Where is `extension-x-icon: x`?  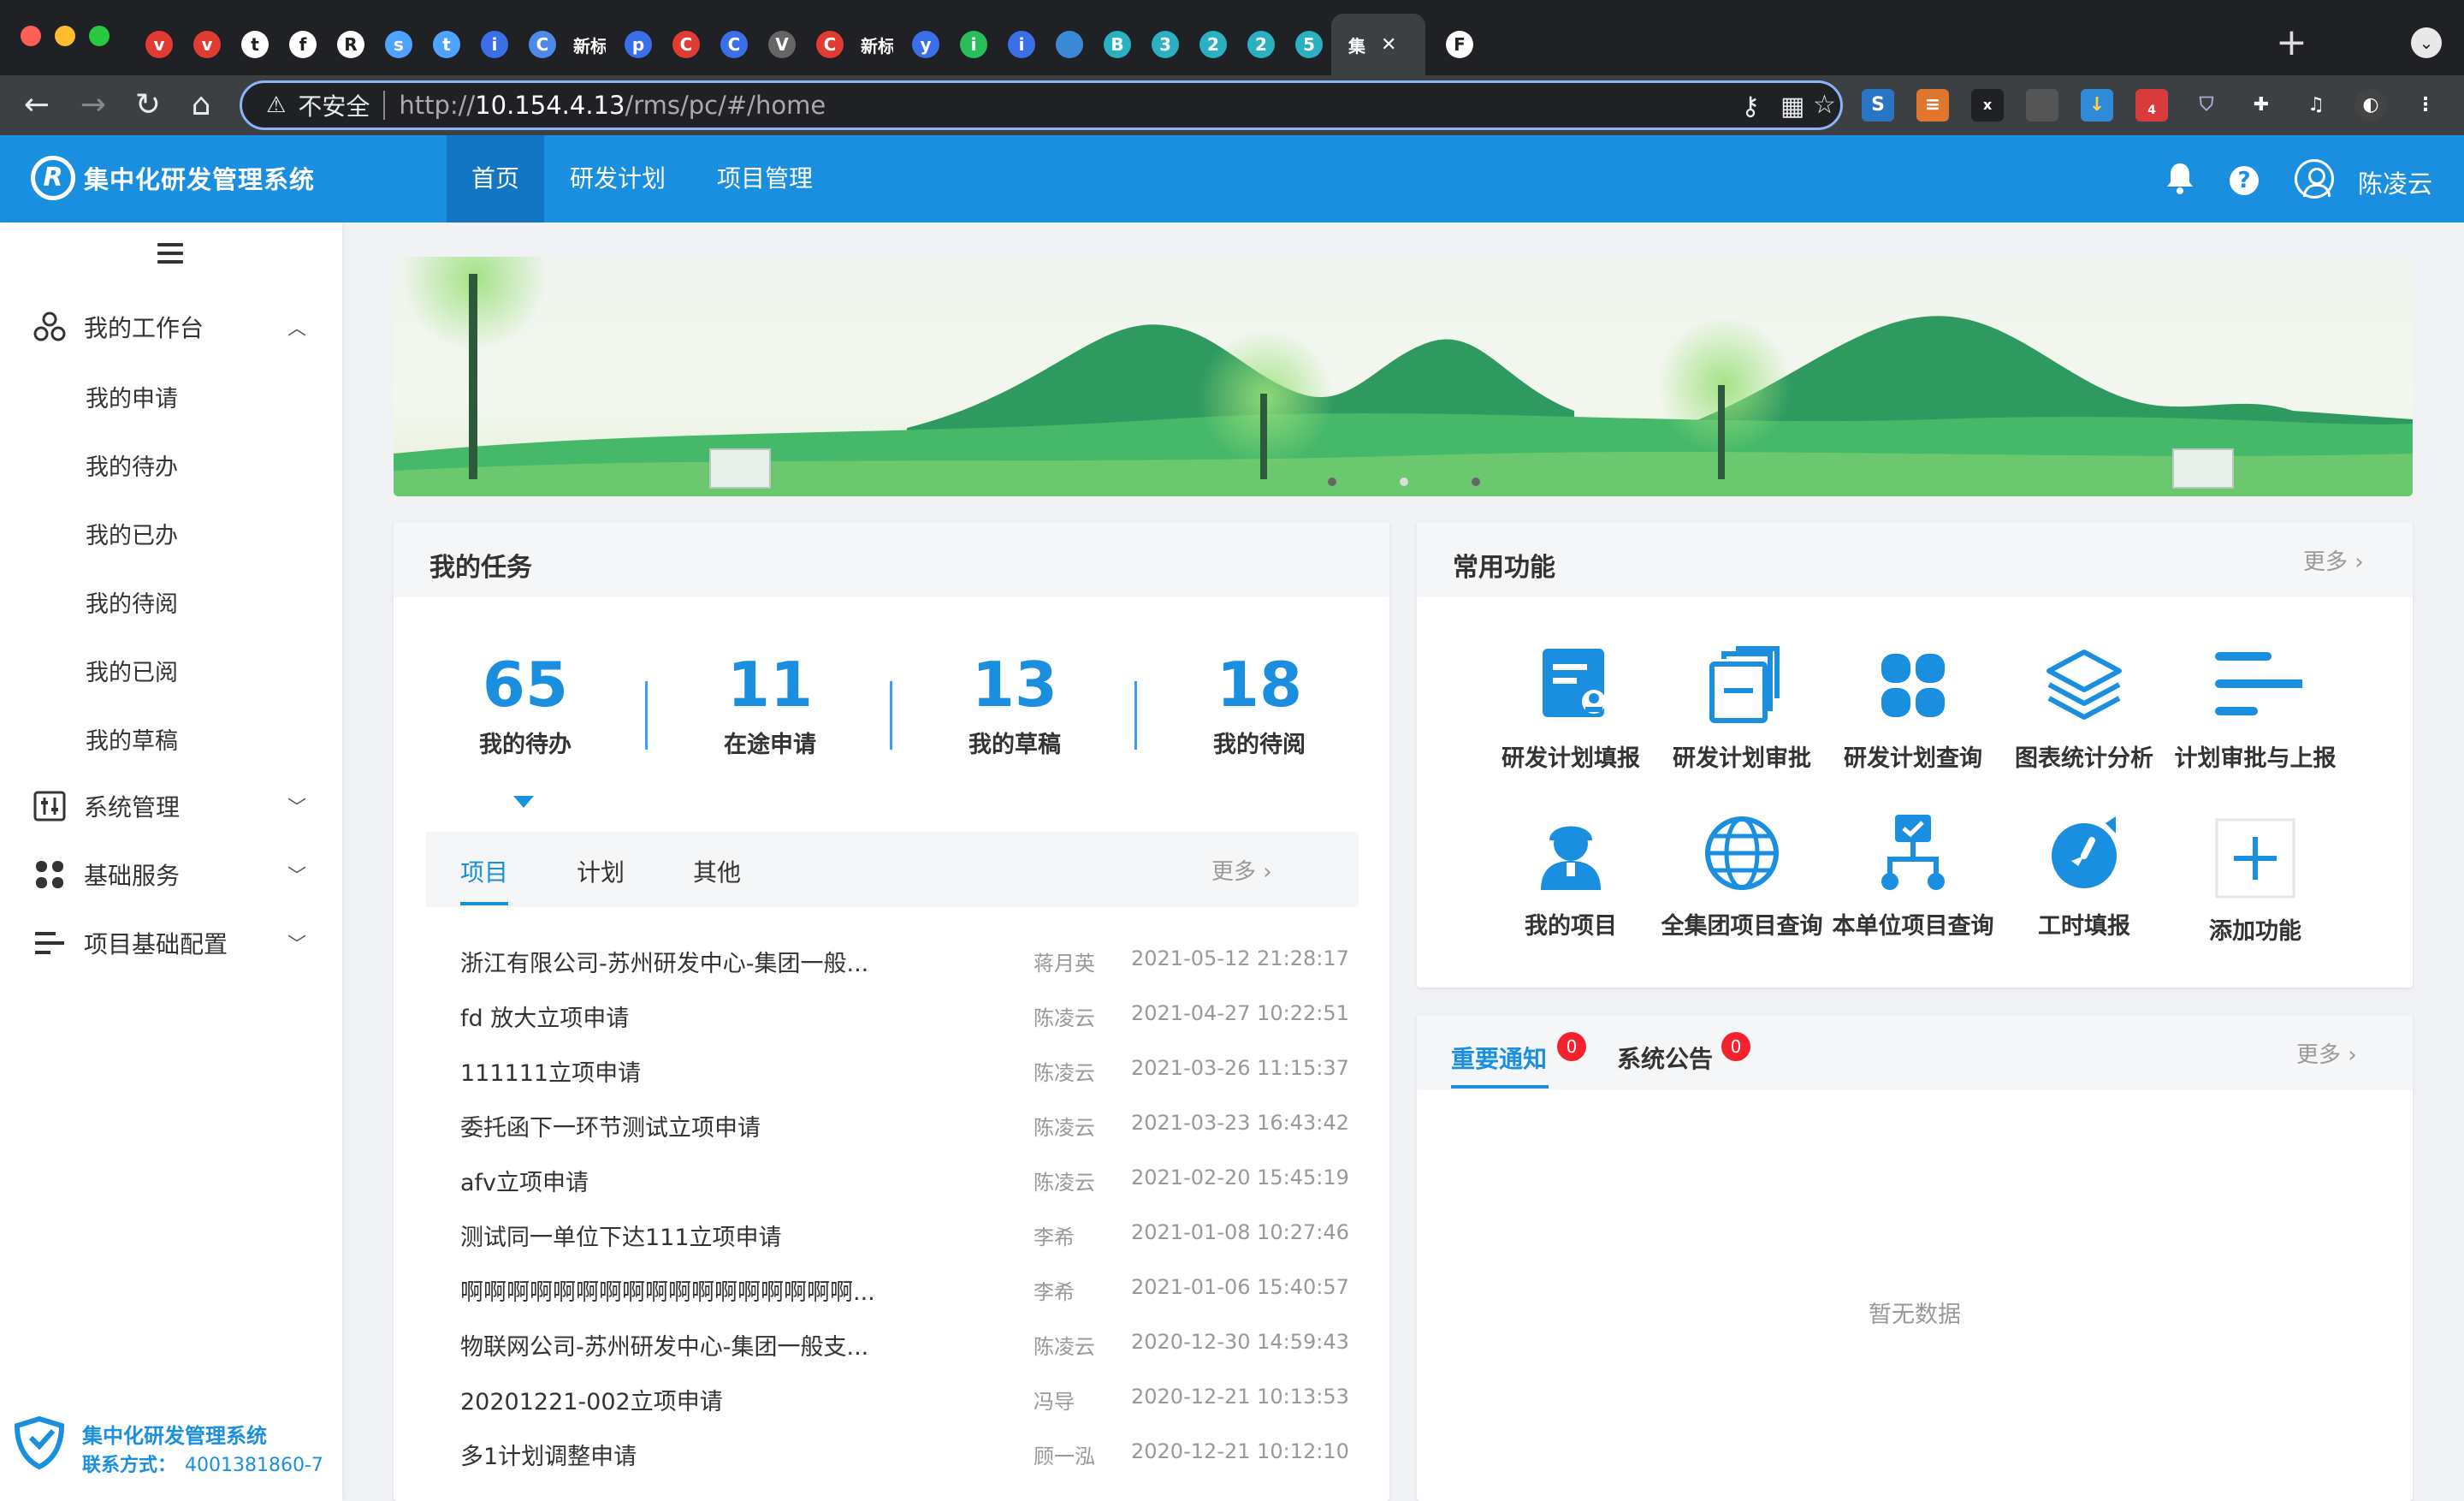 extension-x-icon: x is located at coordinates (1987, 105).